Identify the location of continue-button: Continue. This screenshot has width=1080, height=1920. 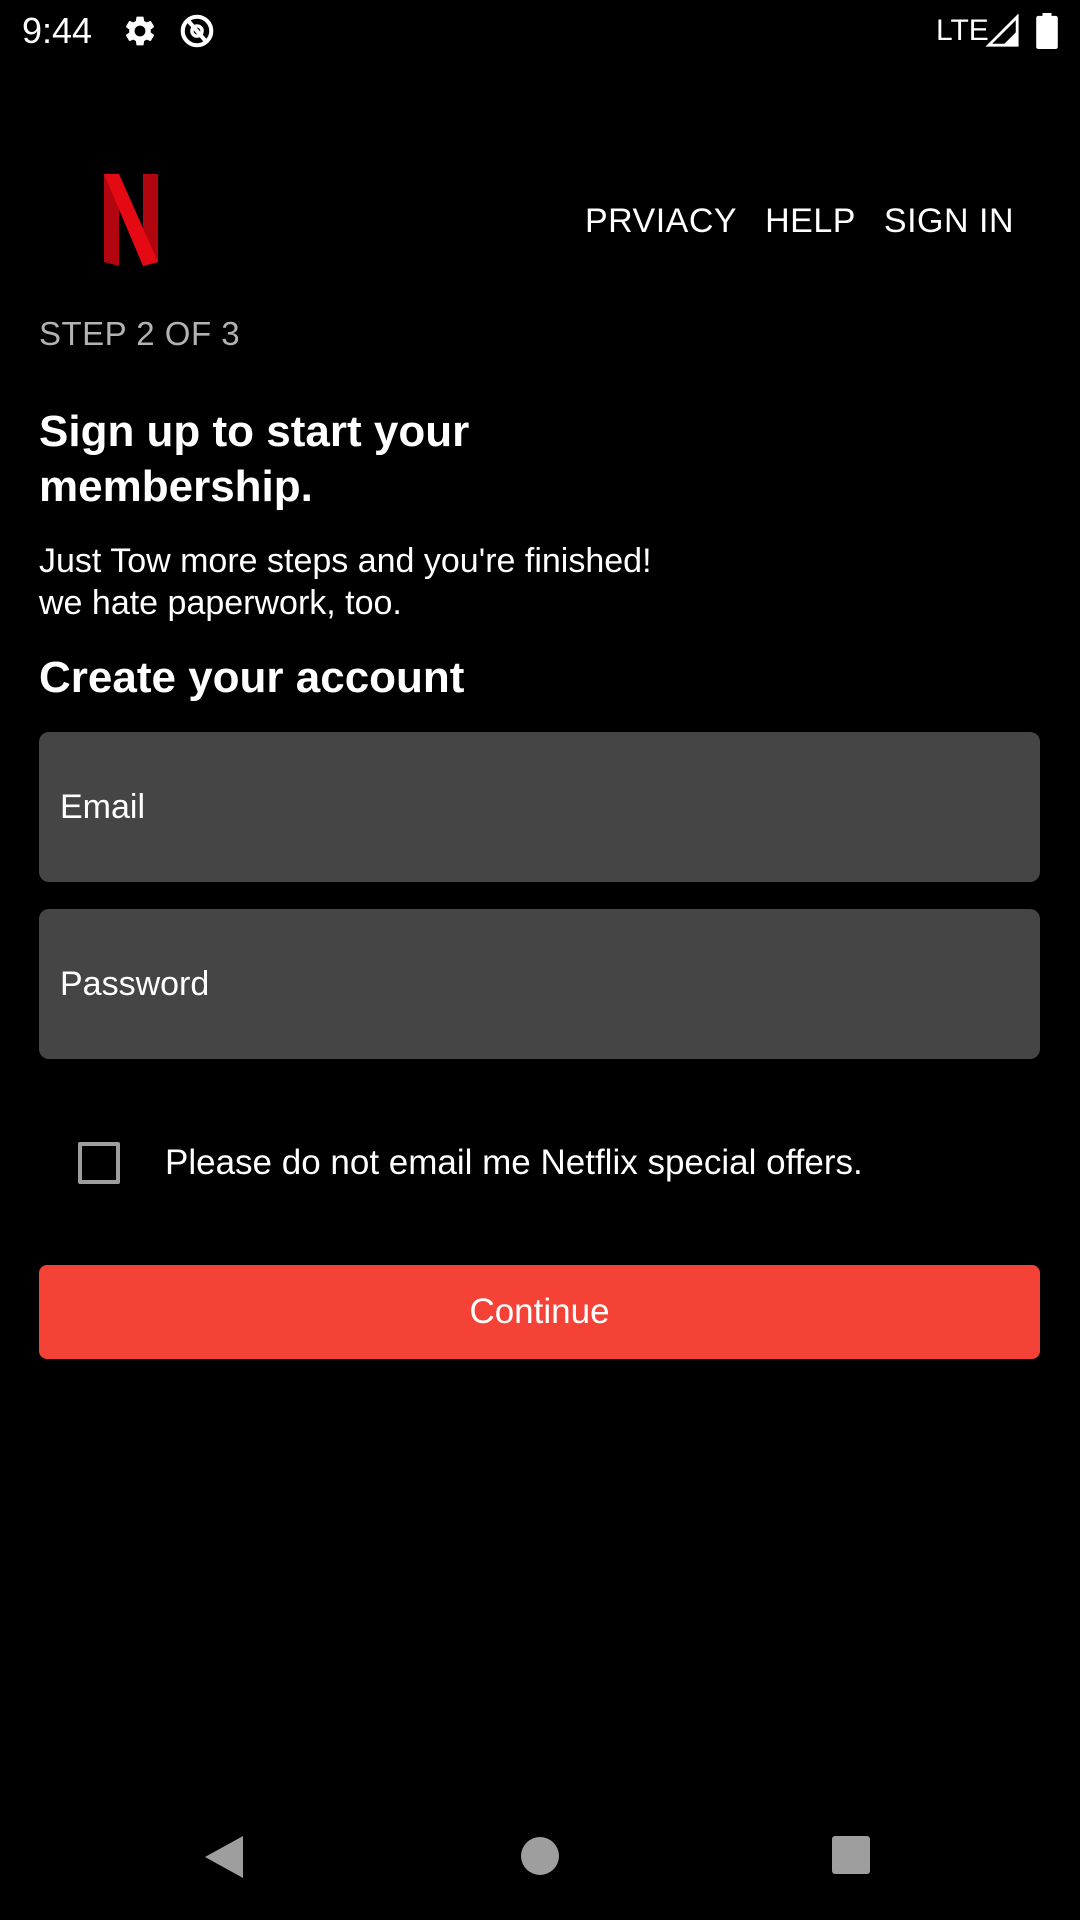
(539, 1312).